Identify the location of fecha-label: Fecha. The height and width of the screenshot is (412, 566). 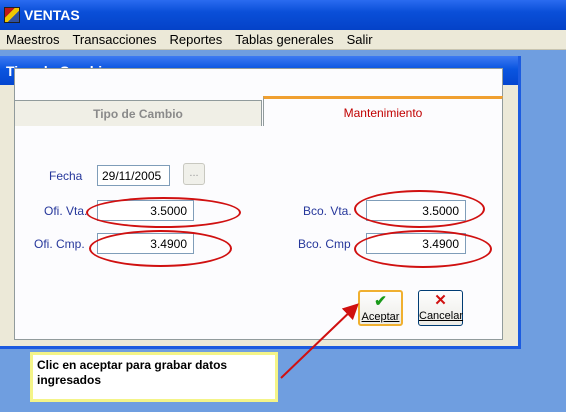
(66, 176).